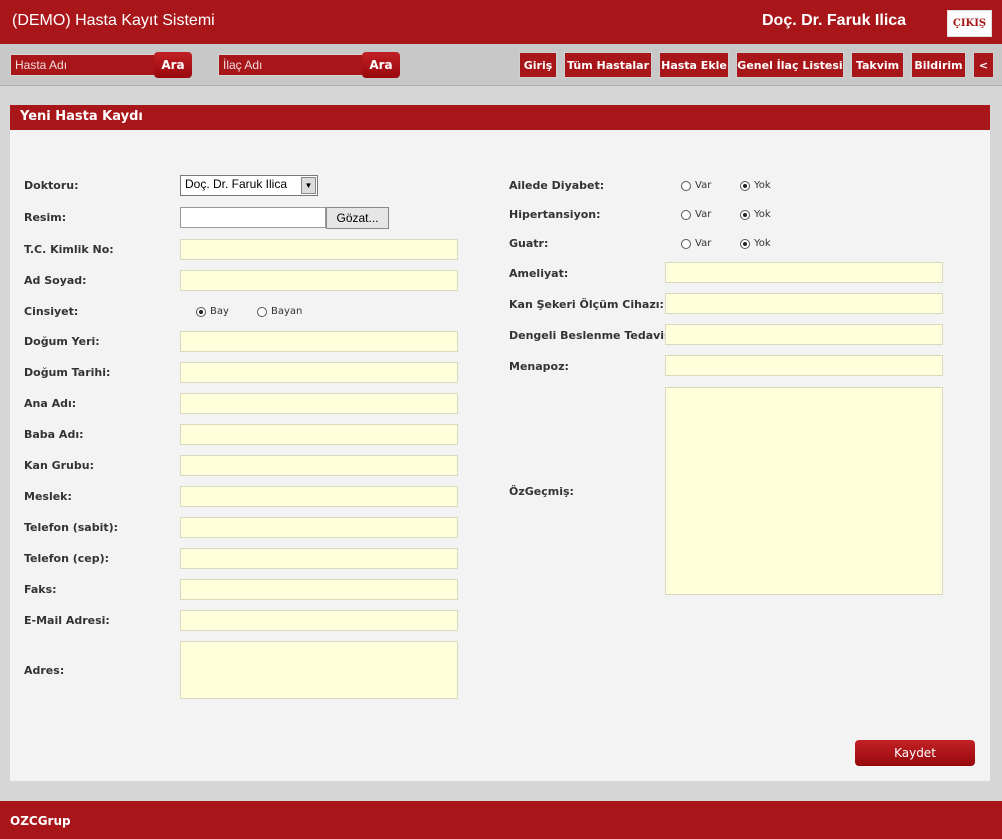  I want to click on nav-collapse: <, so click(983, 65).